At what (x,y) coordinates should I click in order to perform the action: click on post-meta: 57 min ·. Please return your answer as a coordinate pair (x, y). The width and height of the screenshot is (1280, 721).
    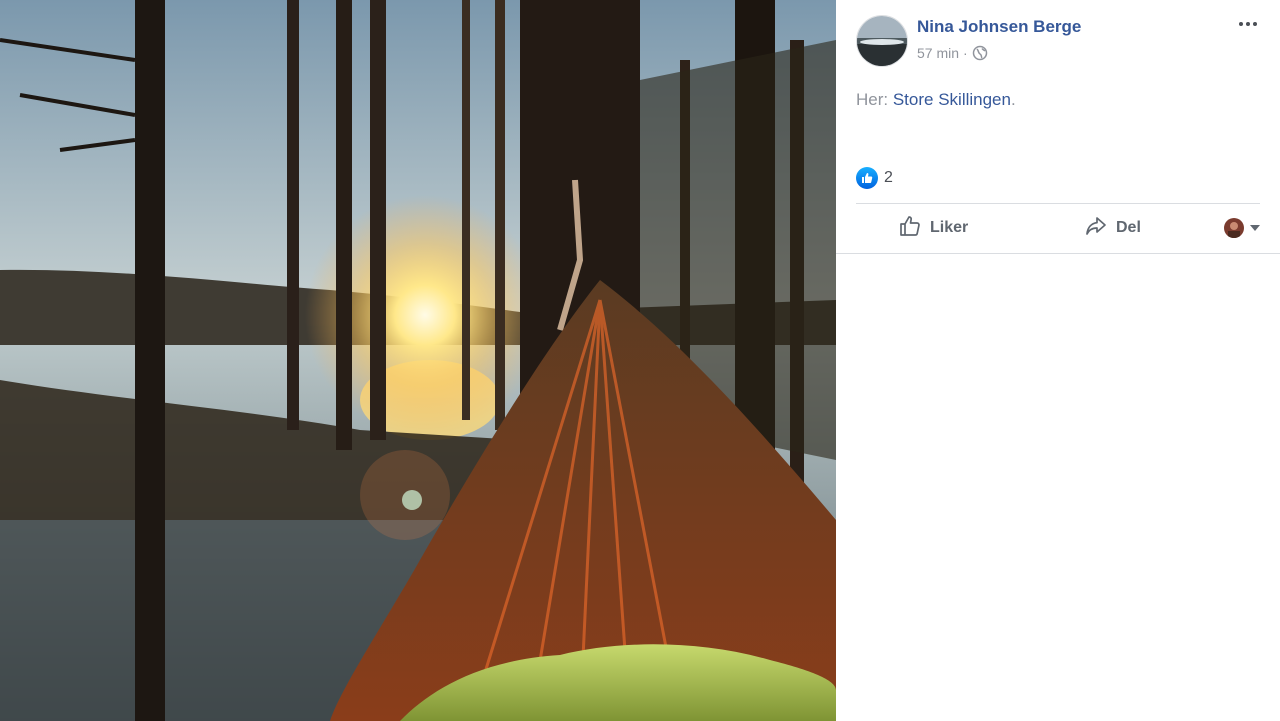
    Looking at the image, I should click on (952, 53).